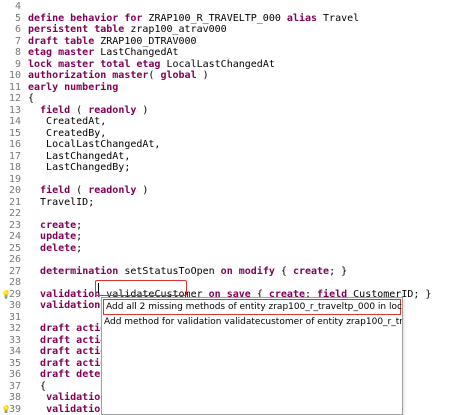 The width and height of the screenshot is (474, 415). Describe the element at coordinates (341, 18) in the screenshot. I see `code-token: Travel` at that location.